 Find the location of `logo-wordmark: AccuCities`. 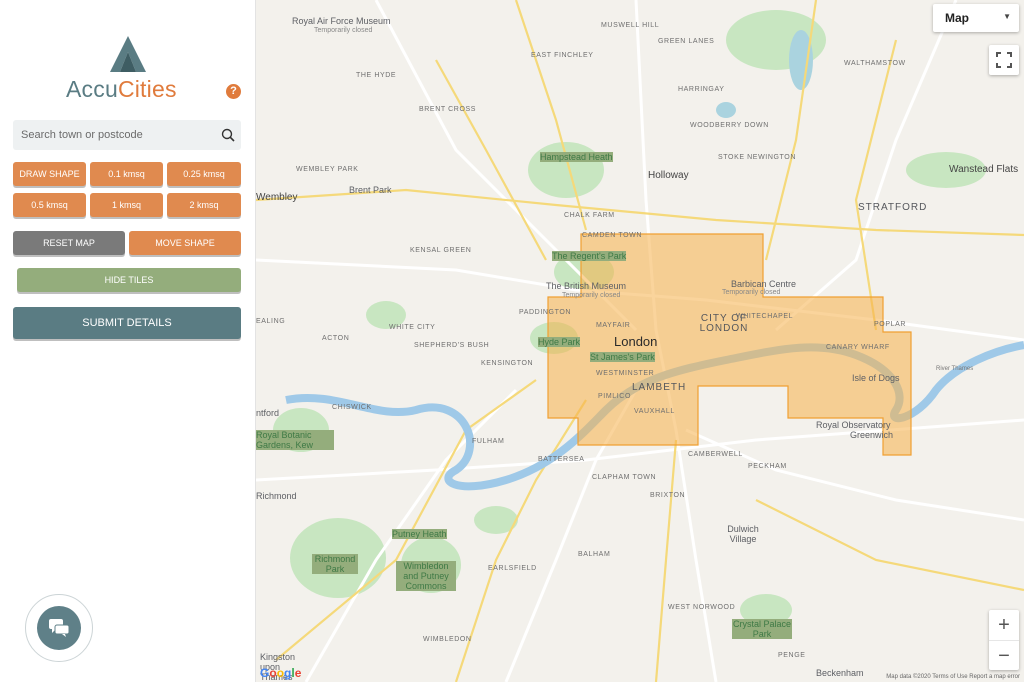

logo-wordmark: AccuCities is located at coordinates (121, 89).